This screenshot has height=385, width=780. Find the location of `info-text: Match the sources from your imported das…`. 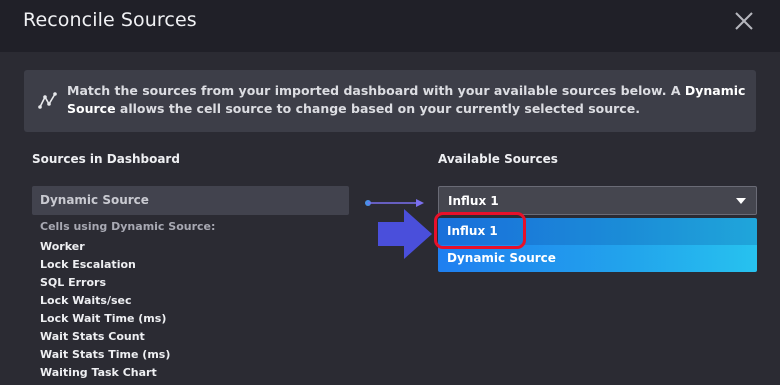

info-text: Match the sources from your imported das… is located at coordinates (407, 100).